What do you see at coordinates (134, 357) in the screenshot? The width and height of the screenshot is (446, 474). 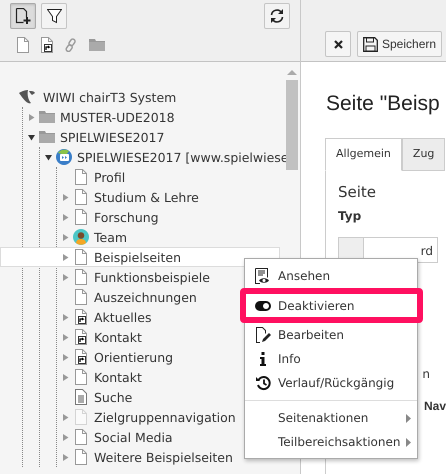 I see `tree-item-label: Orientierung` at bounding box center [134, 357].